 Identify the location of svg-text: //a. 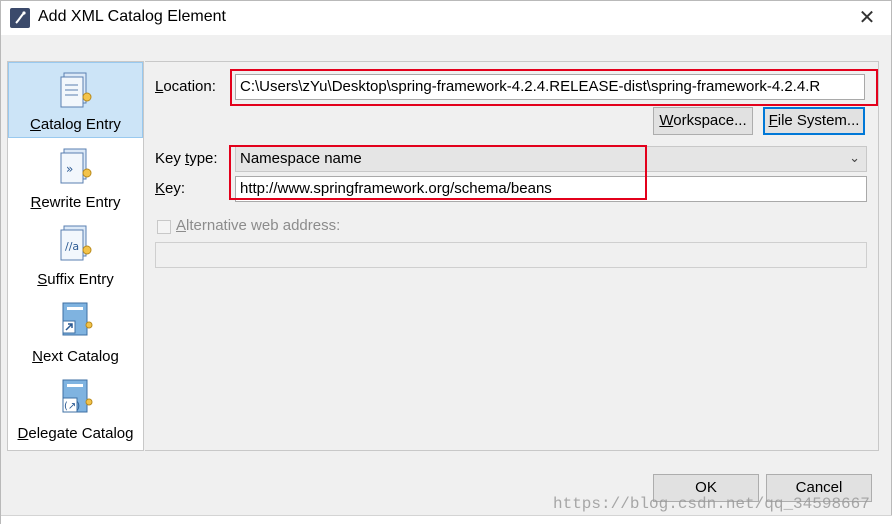
(72, 246).